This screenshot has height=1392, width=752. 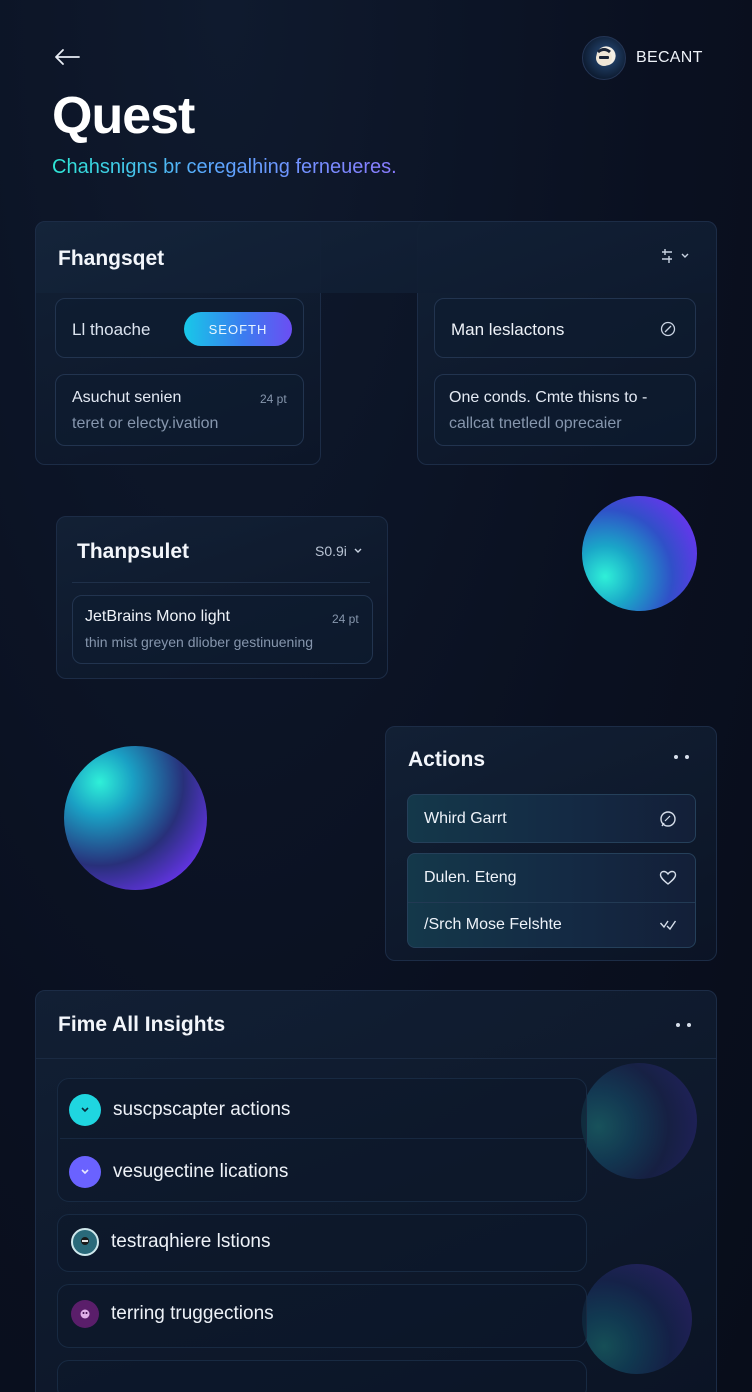 What do you see at coordinates (133, 551) in the screenshot?
I see `typography-card-title: Thanpsulet` at bounding box center [133, 551].